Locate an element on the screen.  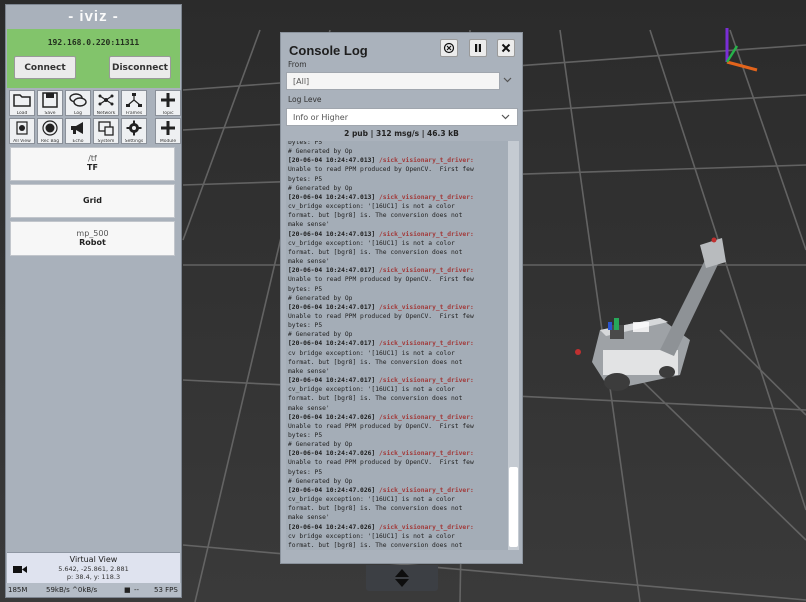
disconnect-button: Disconnect is located at coordinates (140, 67).